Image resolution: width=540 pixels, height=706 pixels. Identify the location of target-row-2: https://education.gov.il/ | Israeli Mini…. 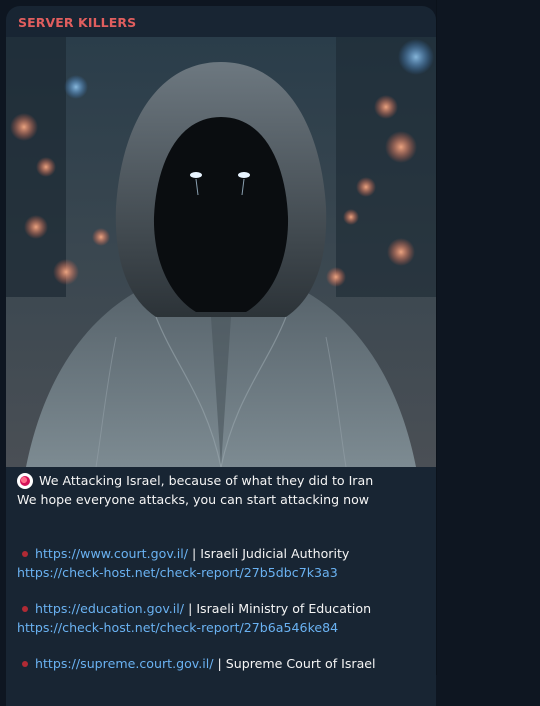
(222, 608).